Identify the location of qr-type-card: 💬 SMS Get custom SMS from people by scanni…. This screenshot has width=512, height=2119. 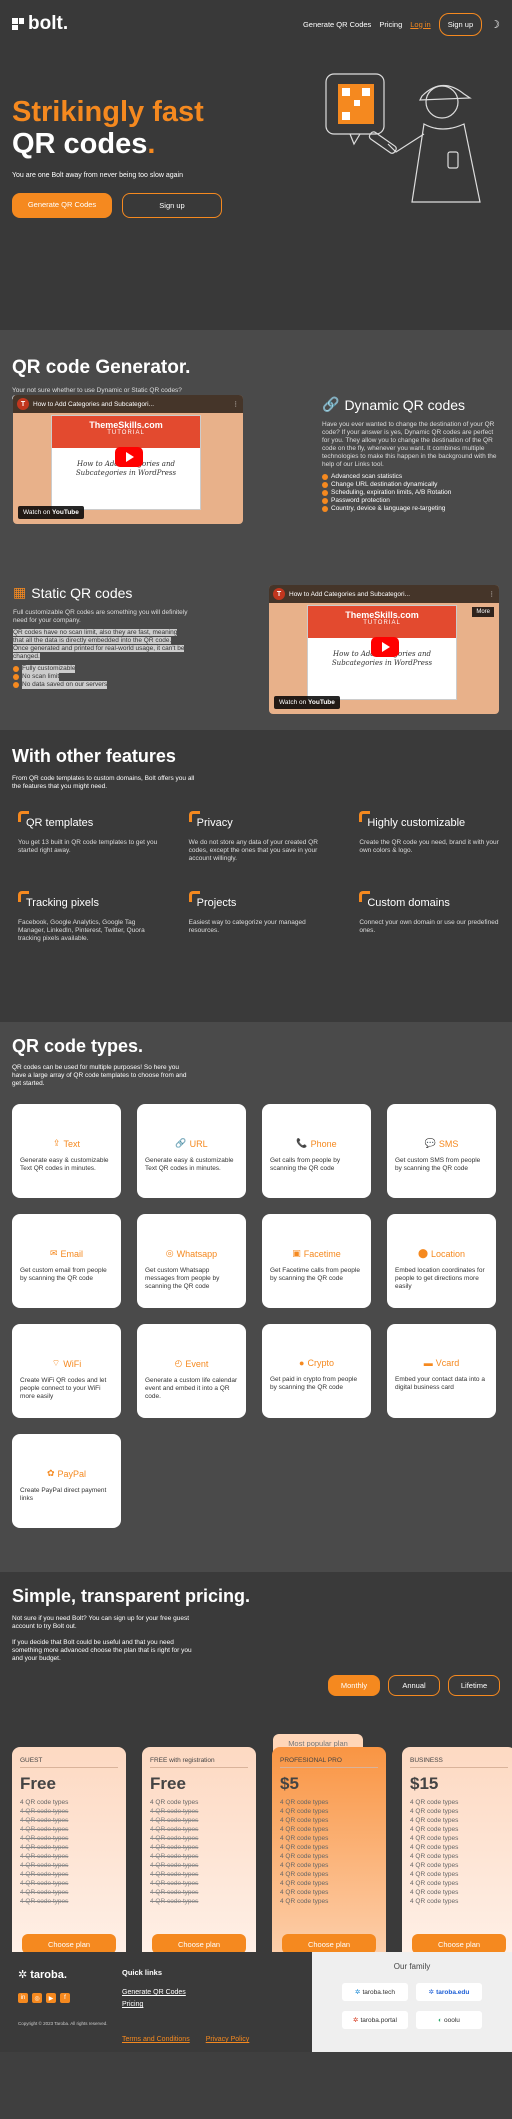
(441, 1151).